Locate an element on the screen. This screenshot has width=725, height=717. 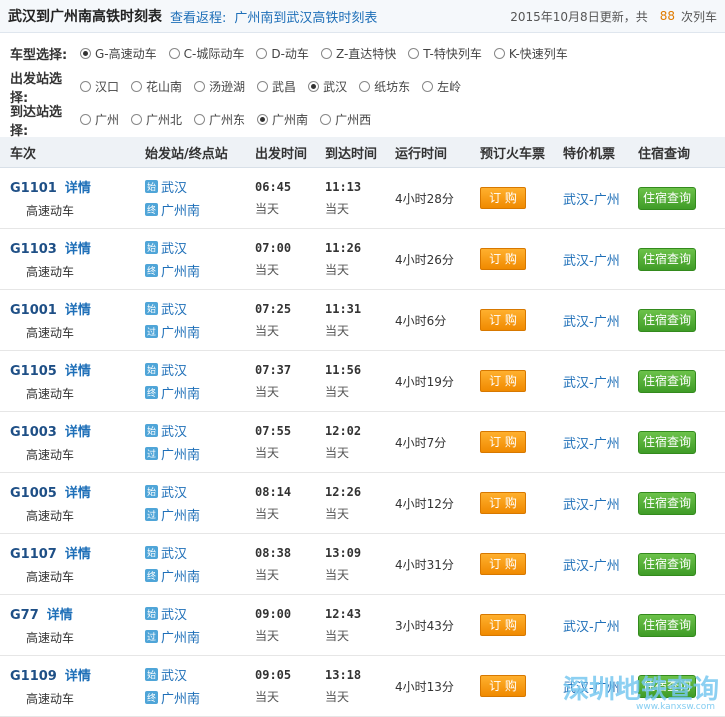
arrive-station-option: 广州 is located at coordinates (99, 119).